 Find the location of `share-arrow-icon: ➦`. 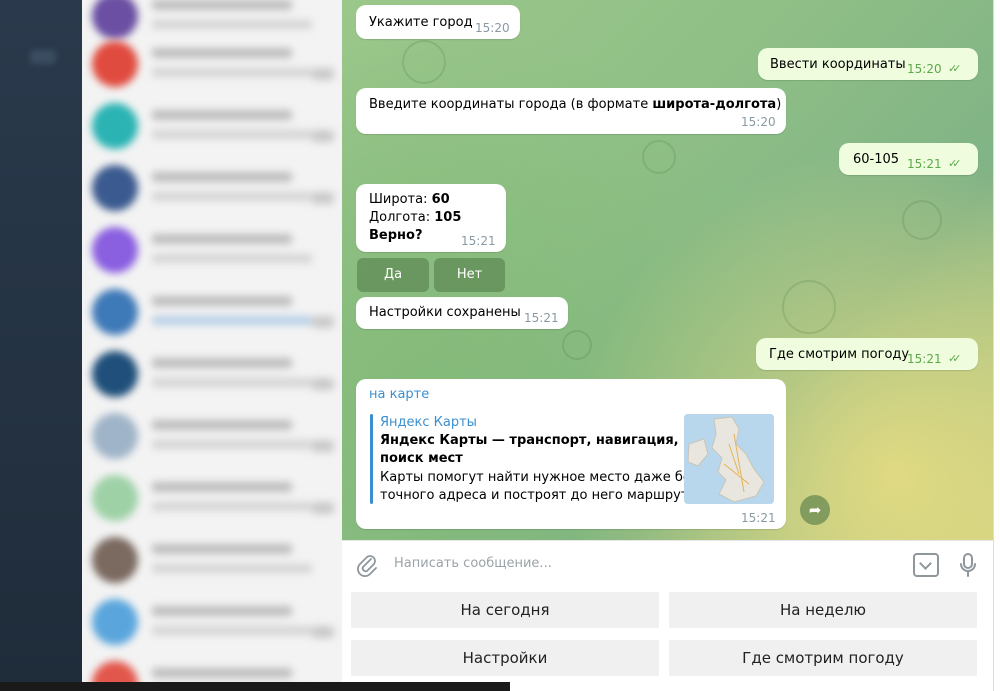

share-arrow-icon: ➦ is located at coordinates (815, 510).